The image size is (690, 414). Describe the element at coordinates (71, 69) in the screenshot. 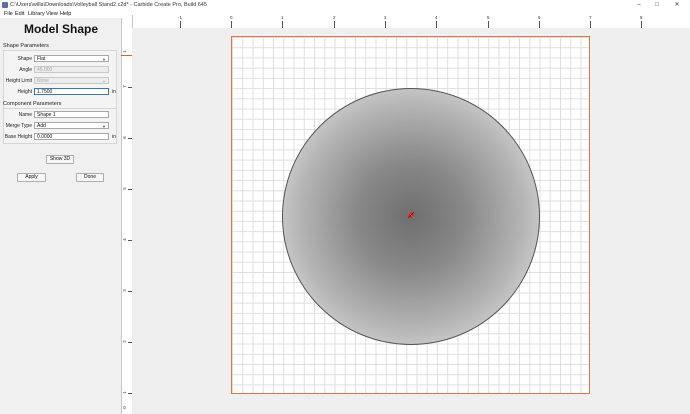

I see `angle-field: 45.000` at that location.